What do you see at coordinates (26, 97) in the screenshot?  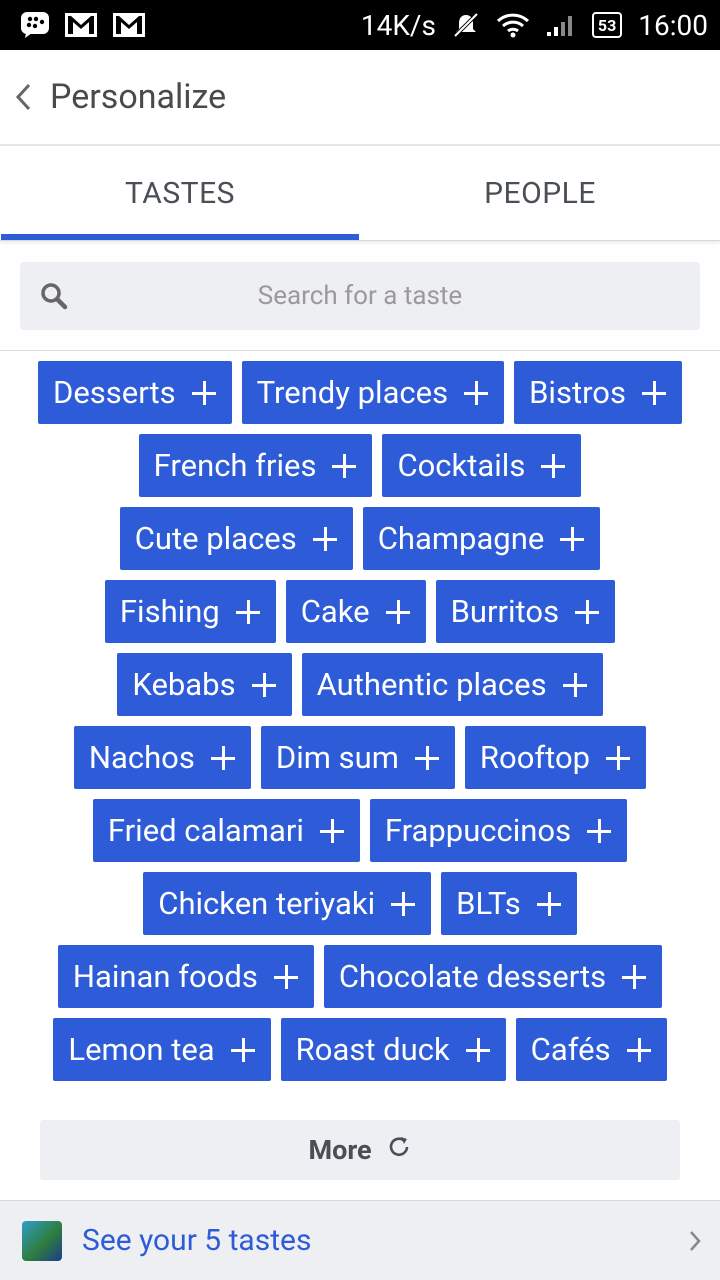 I see `back-chevron-icon` at bounding box center [26, 97].